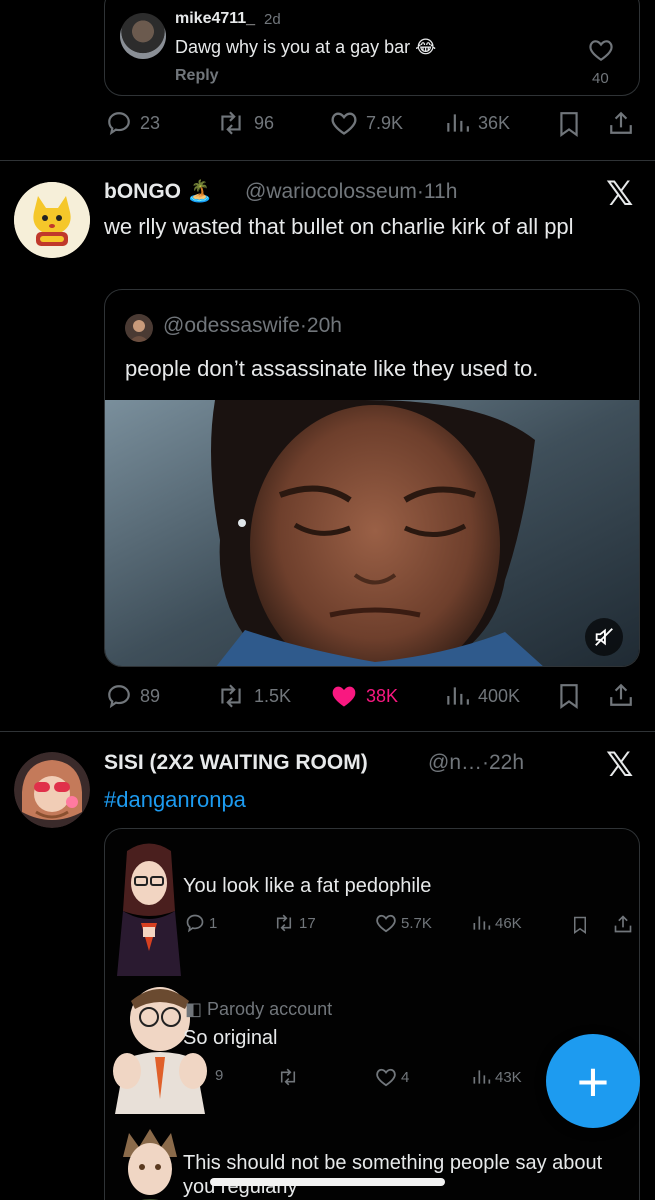 This screenshot has height=1200, width=655. I want to click on repost-action: 96, so click(245, 123).